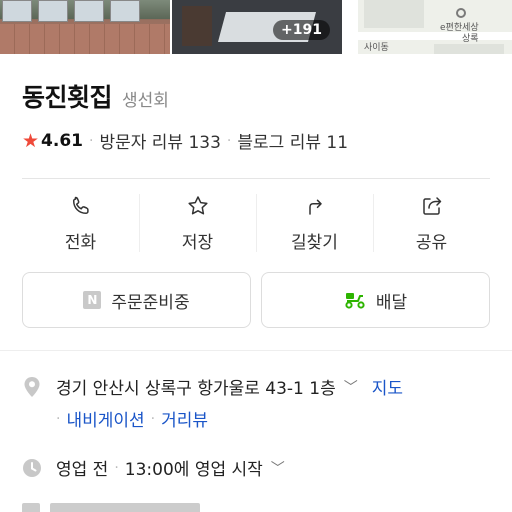 The image size is (512, 512). I want to click on photo-interior: +191, so click(257, 27).